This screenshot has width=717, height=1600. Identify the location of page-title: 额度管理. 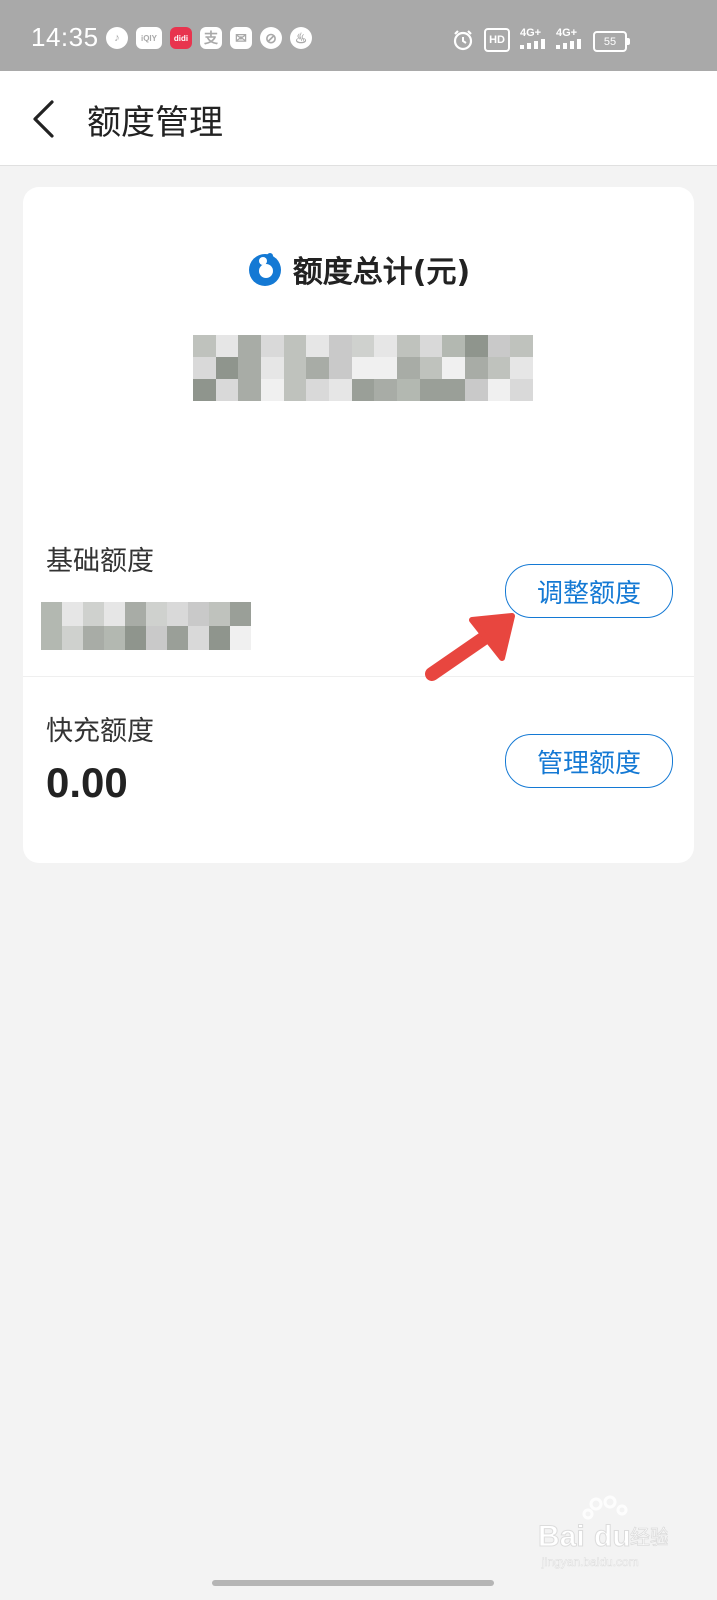
(155, 123).